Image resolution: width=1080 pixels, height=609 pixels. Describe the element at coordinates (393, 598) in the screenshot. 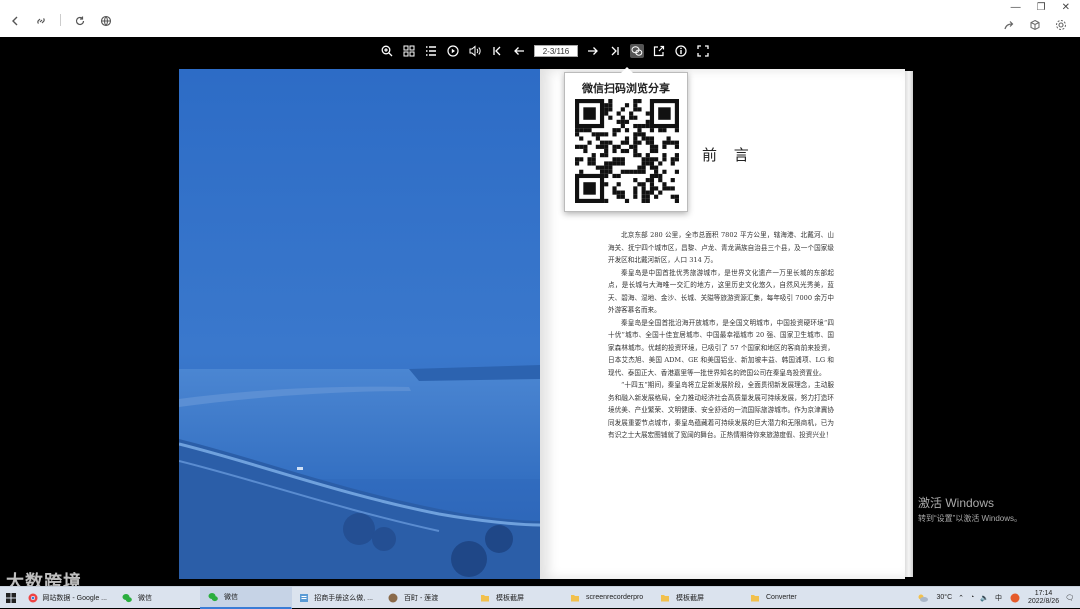

I see `avatar-icon` at that location.